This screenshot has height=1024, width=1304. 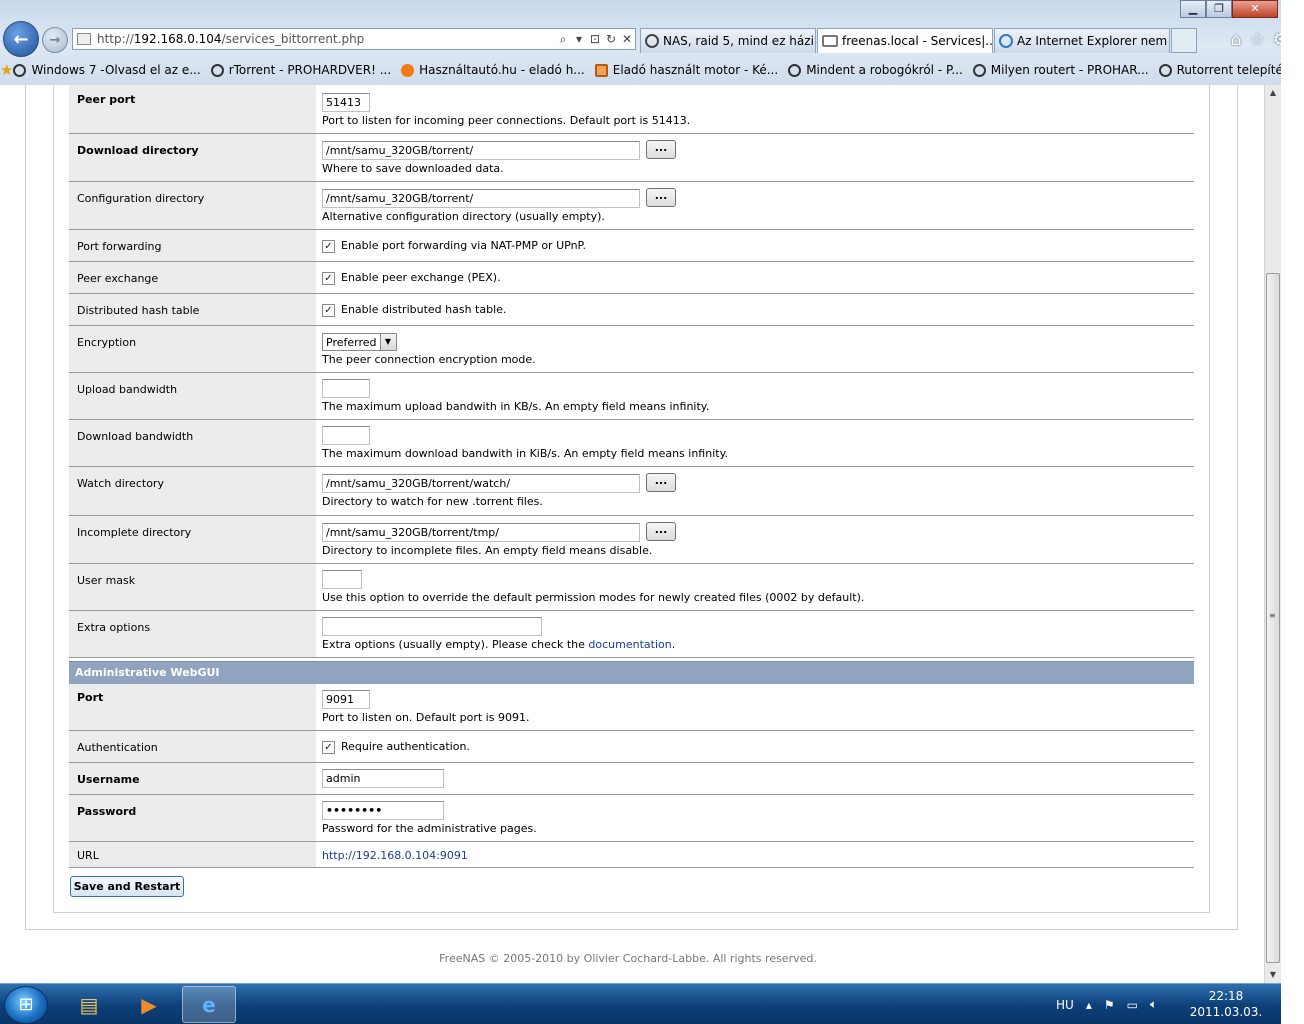 What do you see at coordinates (328, 278) in the screenshot?
I see `peer-exchange-checkbox: ✓` at bounding box center [328, 278].